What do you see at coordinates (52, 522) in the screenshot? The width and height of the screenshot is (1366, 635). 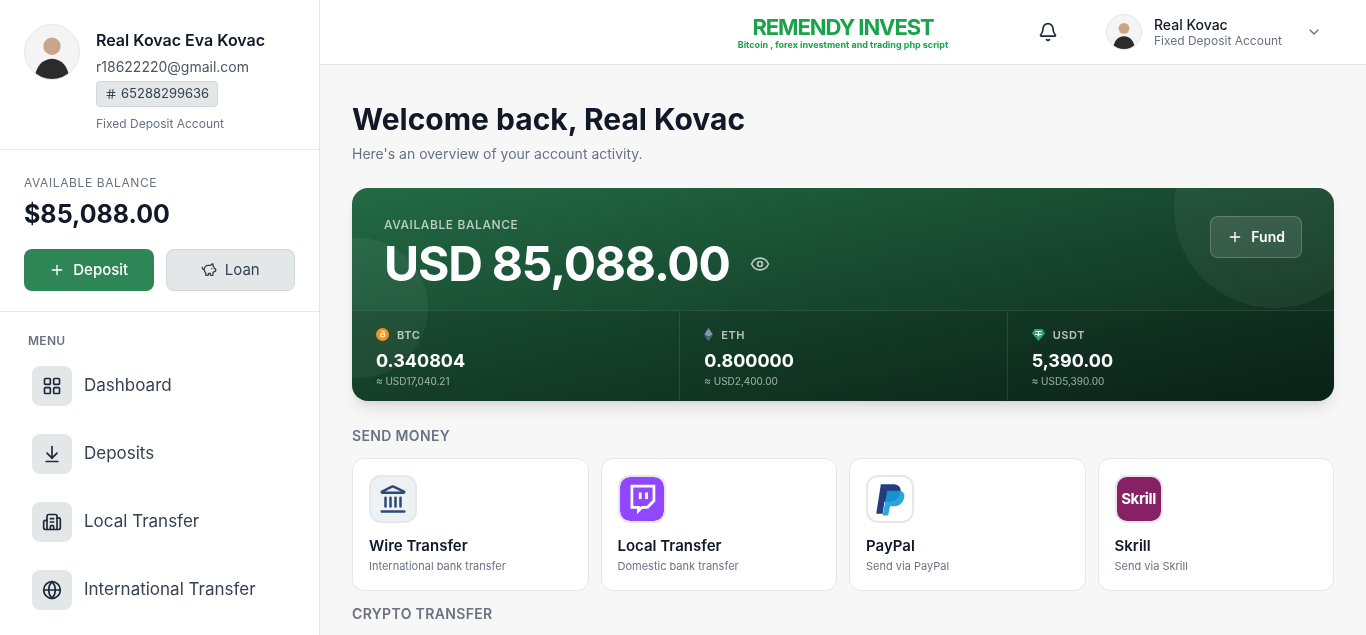 I see `building-icon` at bounding box center [52, 522].